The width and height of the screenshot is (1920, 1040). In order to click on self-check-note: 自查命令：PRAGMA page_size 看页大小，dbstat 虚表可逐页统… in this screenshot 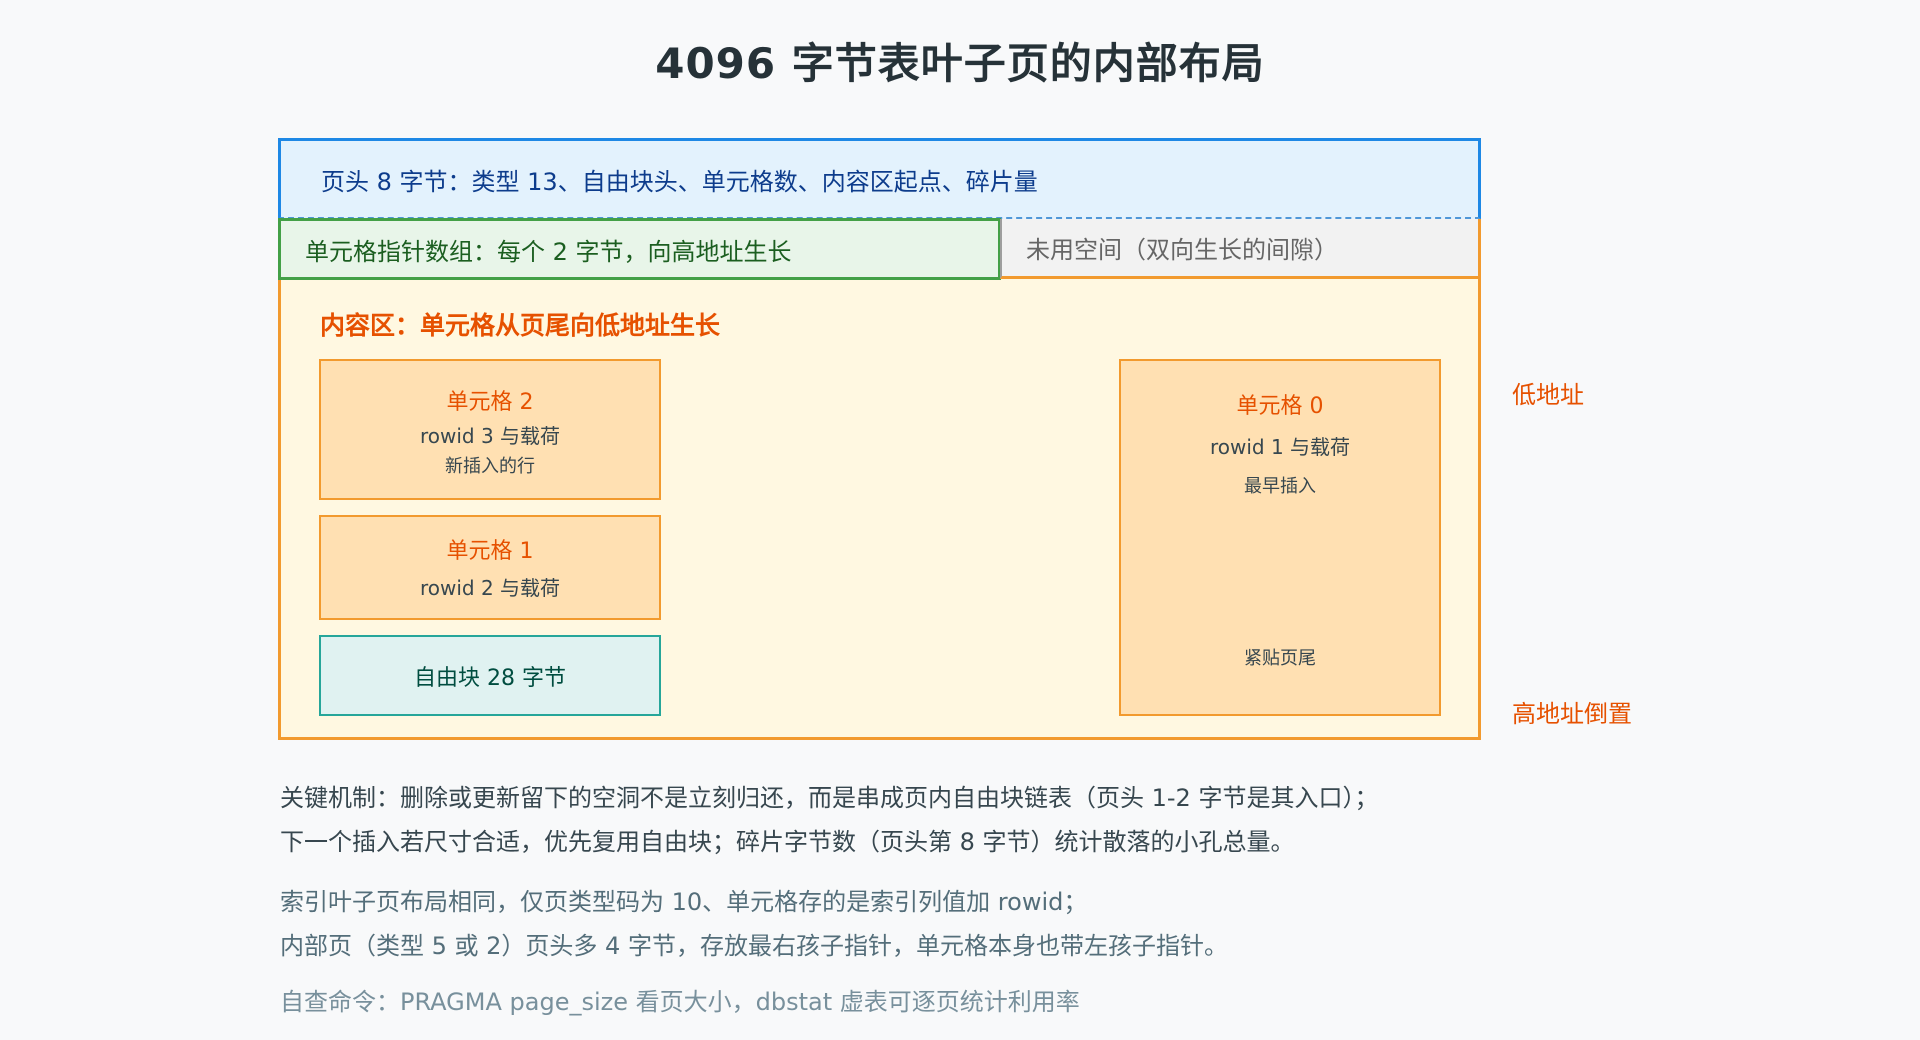, I will do `click(680, 1002)`.